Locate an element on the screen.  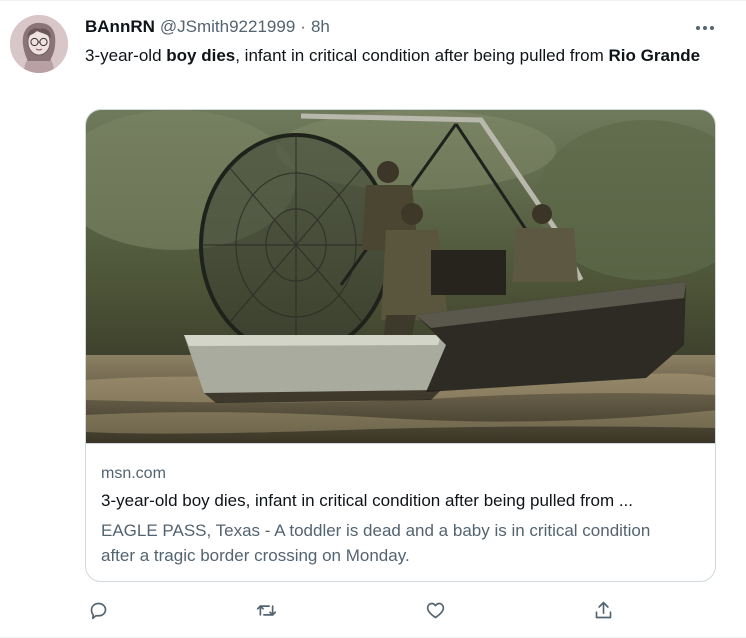
card-domain: msn.com is located at coordinates (133, 473).